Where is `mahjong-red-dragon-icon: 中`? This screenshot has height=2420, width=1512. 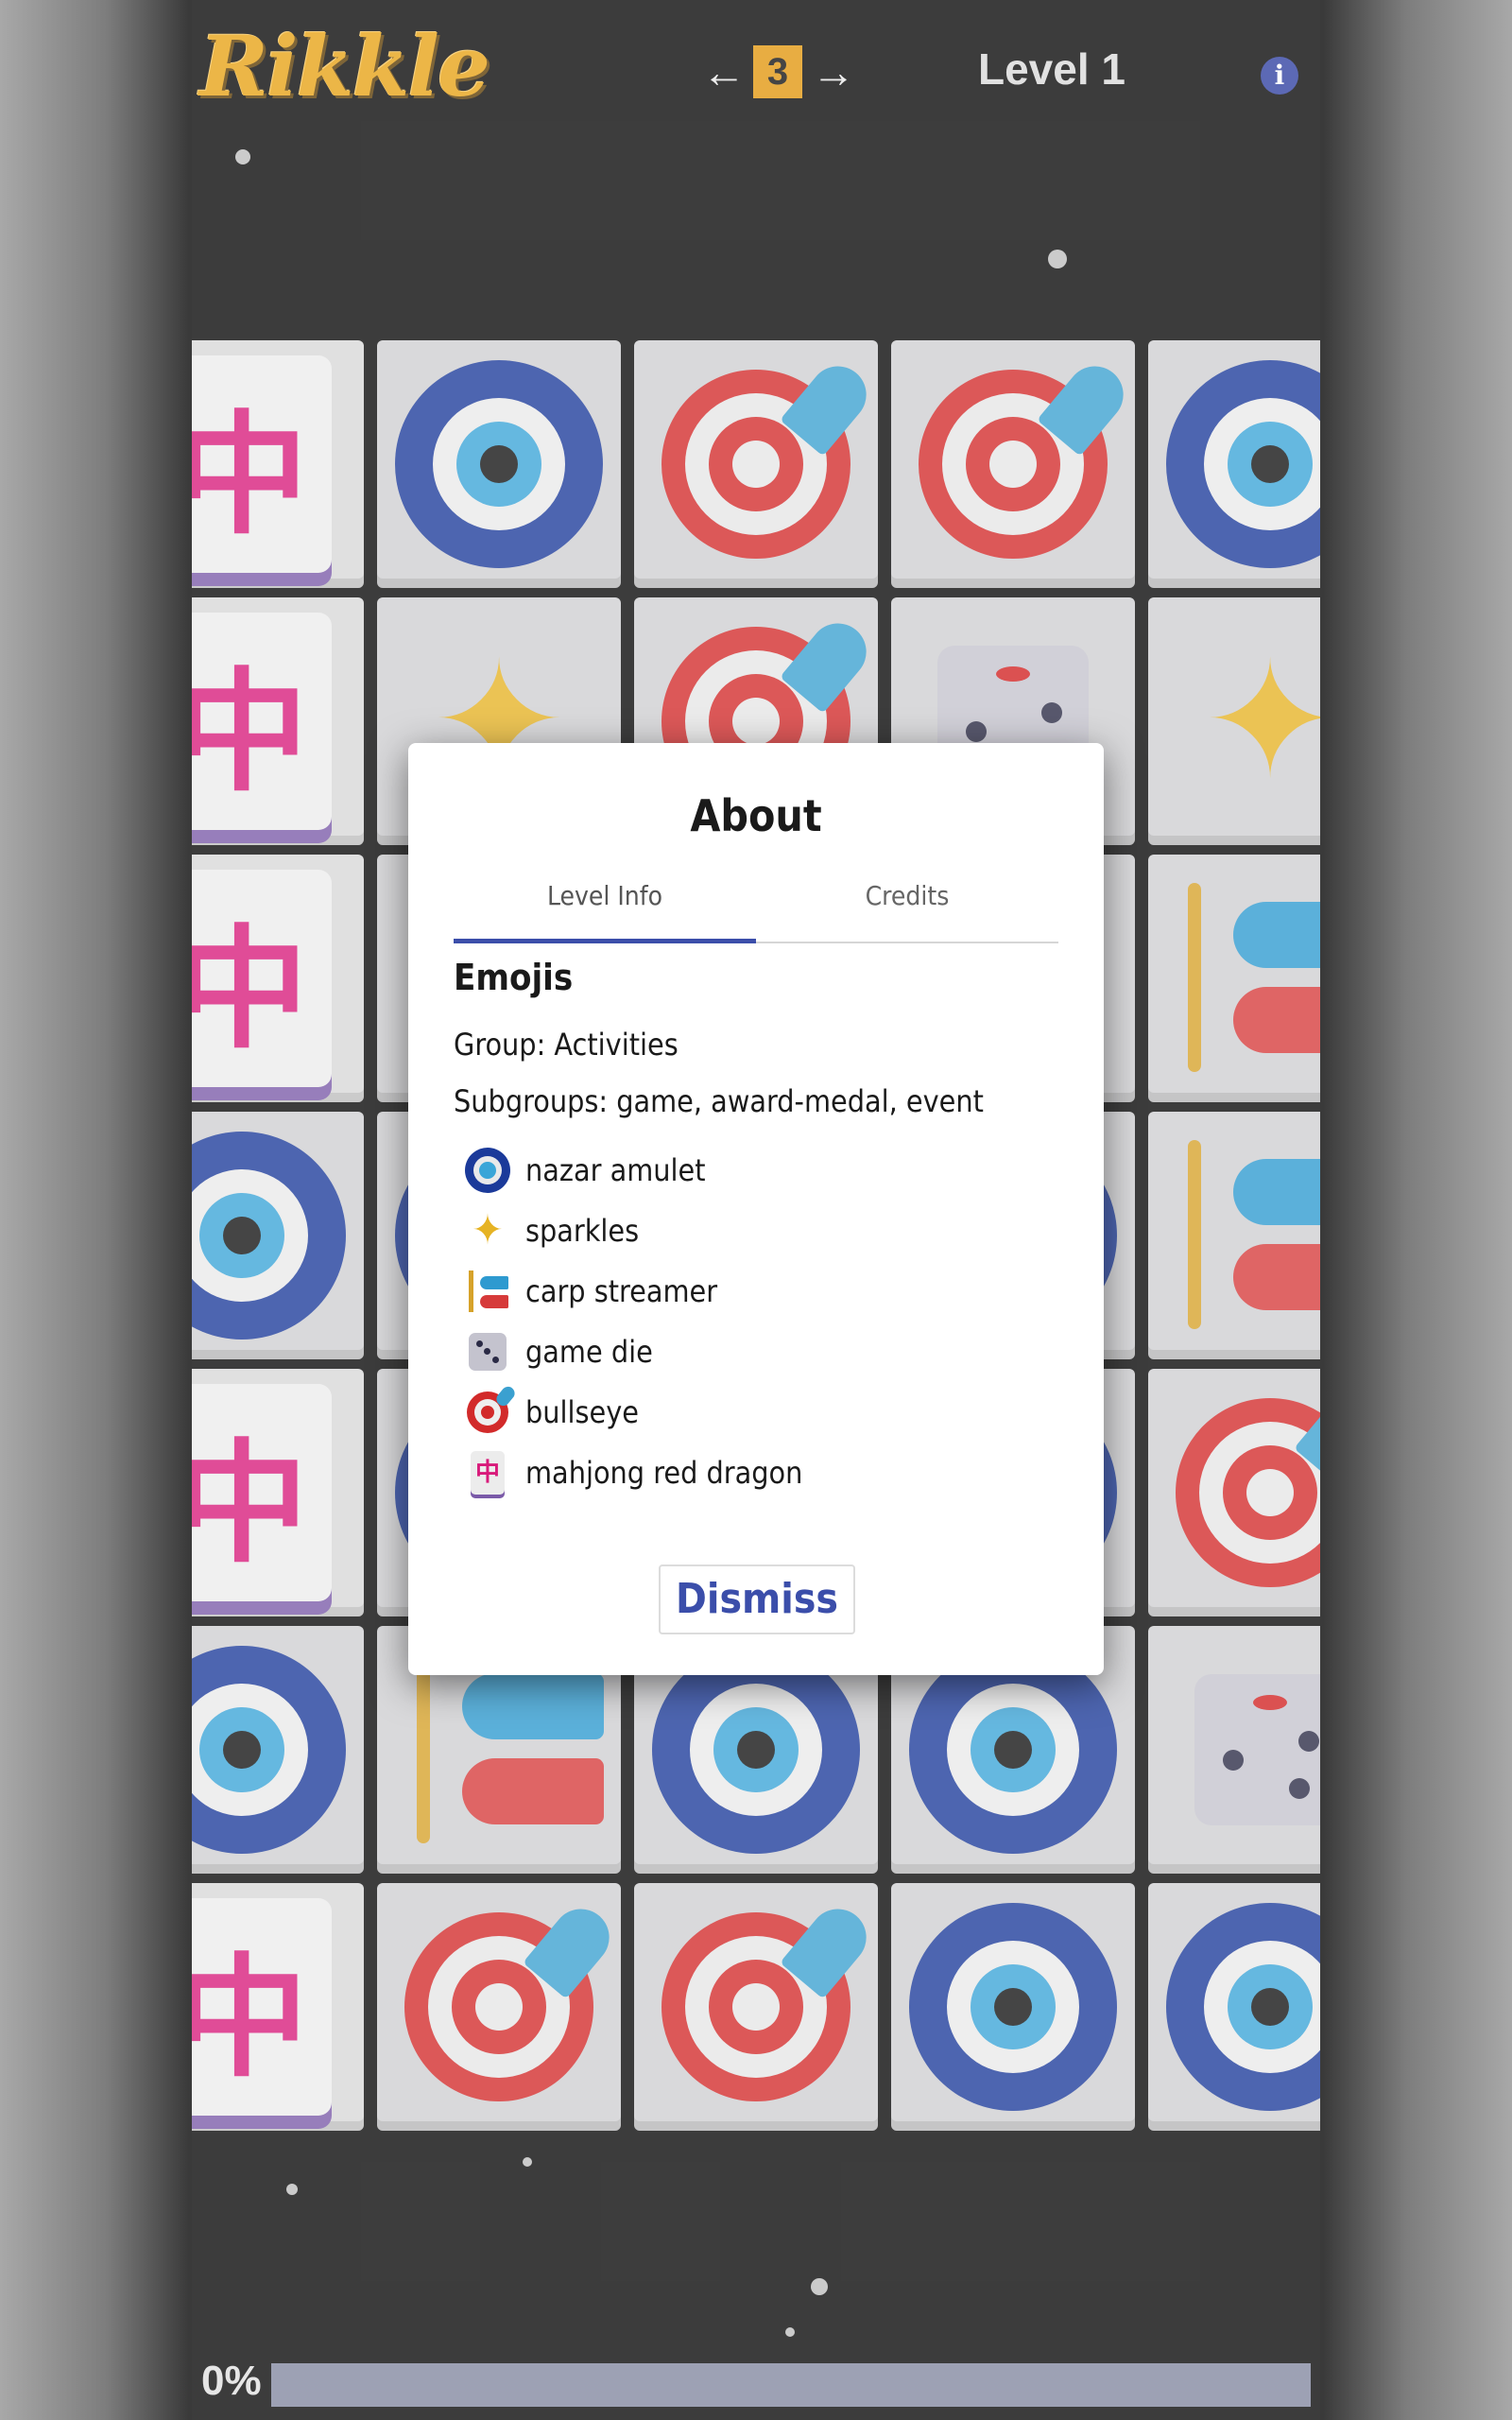
mahjong-red-dragon-icon: 中 is located at coordinates (487, 1473).